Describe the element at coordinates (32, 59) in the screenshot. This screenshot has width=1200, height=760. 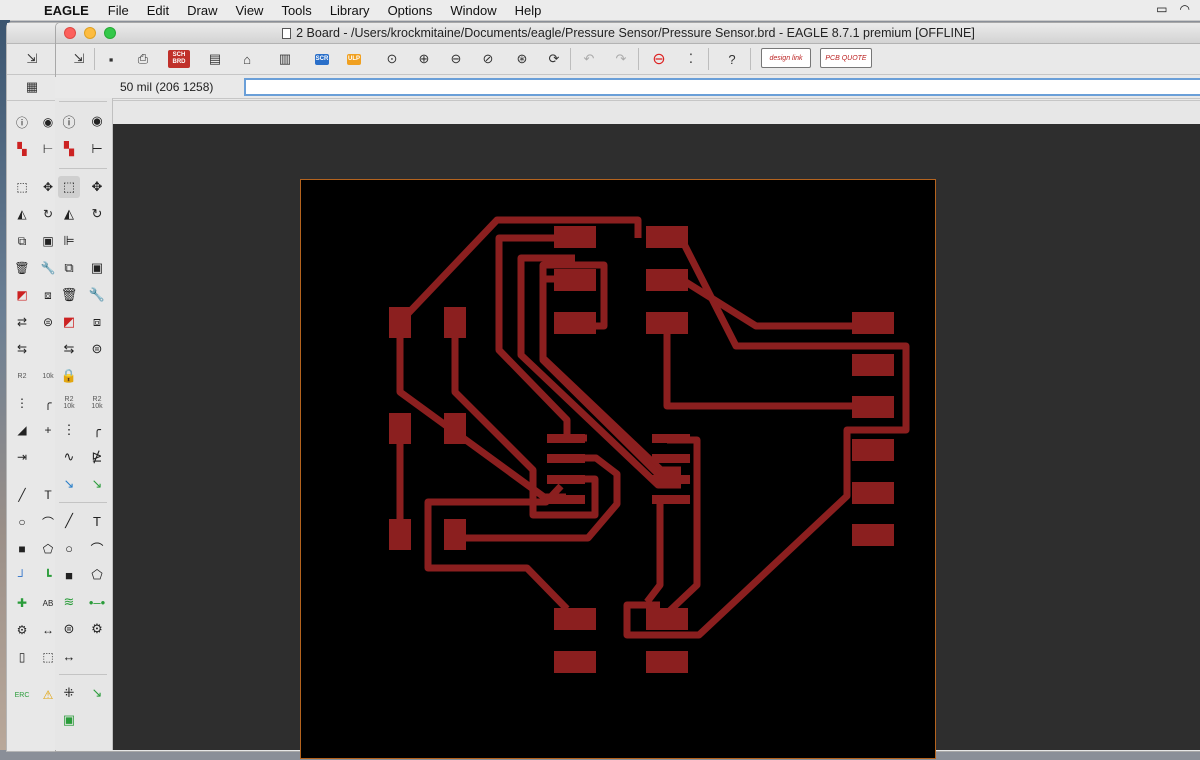
I see `back-open-icon: ⇲` at that location.